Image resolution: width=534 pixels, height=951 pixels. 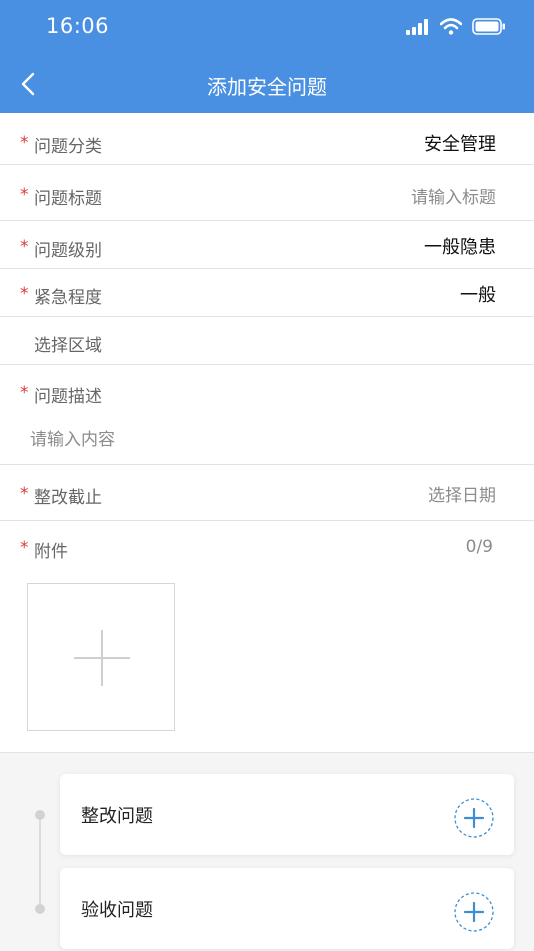 I want to click on status-bar: 16:06, so click(x=267, y=28).